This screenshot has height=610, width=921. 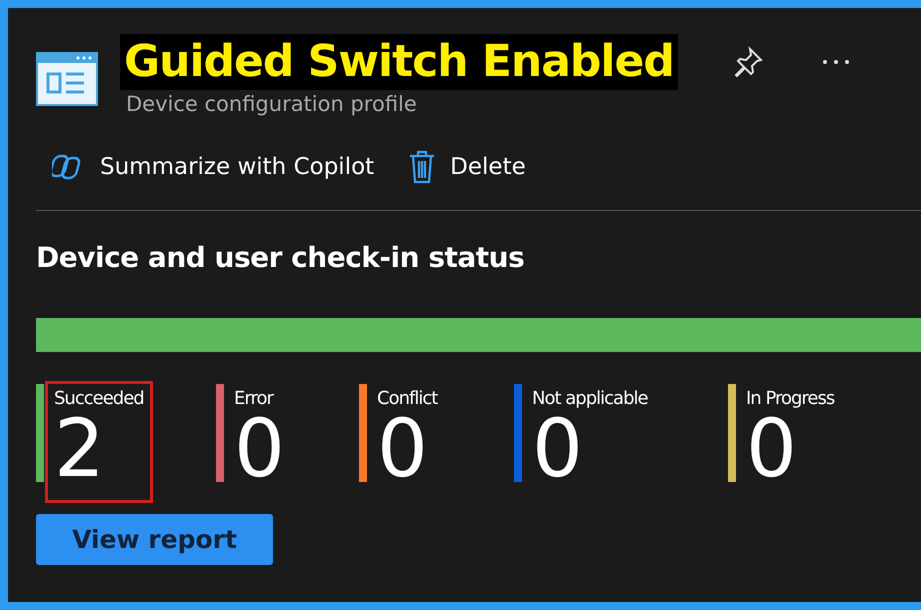 I want to click on view-report-button: View report, so click(x=154, y=539).